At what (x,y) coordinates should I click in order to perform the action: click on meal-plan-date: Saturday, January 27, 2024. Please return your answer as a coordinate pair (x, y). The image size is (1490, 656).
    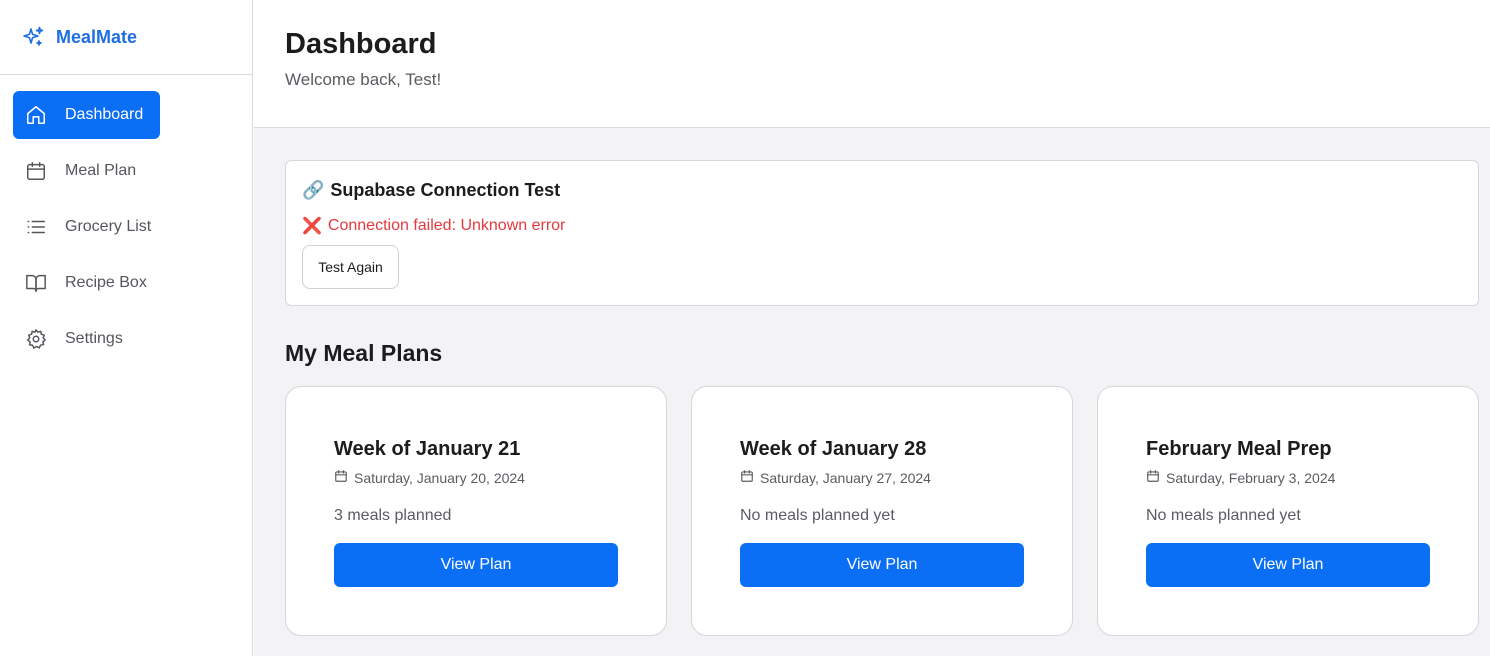
    Looking at the image, I should click on (835, 477).